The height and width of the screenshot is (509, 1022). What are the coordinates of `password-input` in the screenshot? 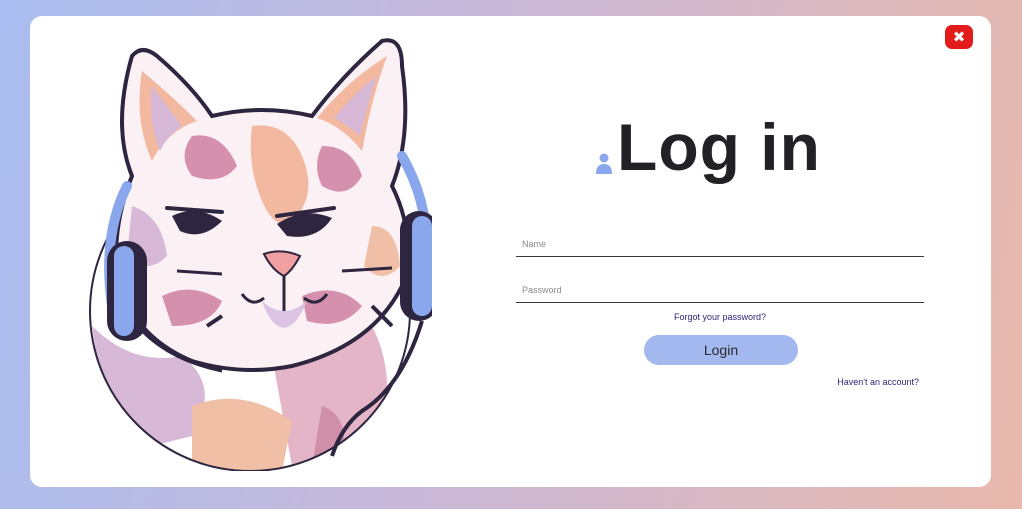 It's located at (726, 293).